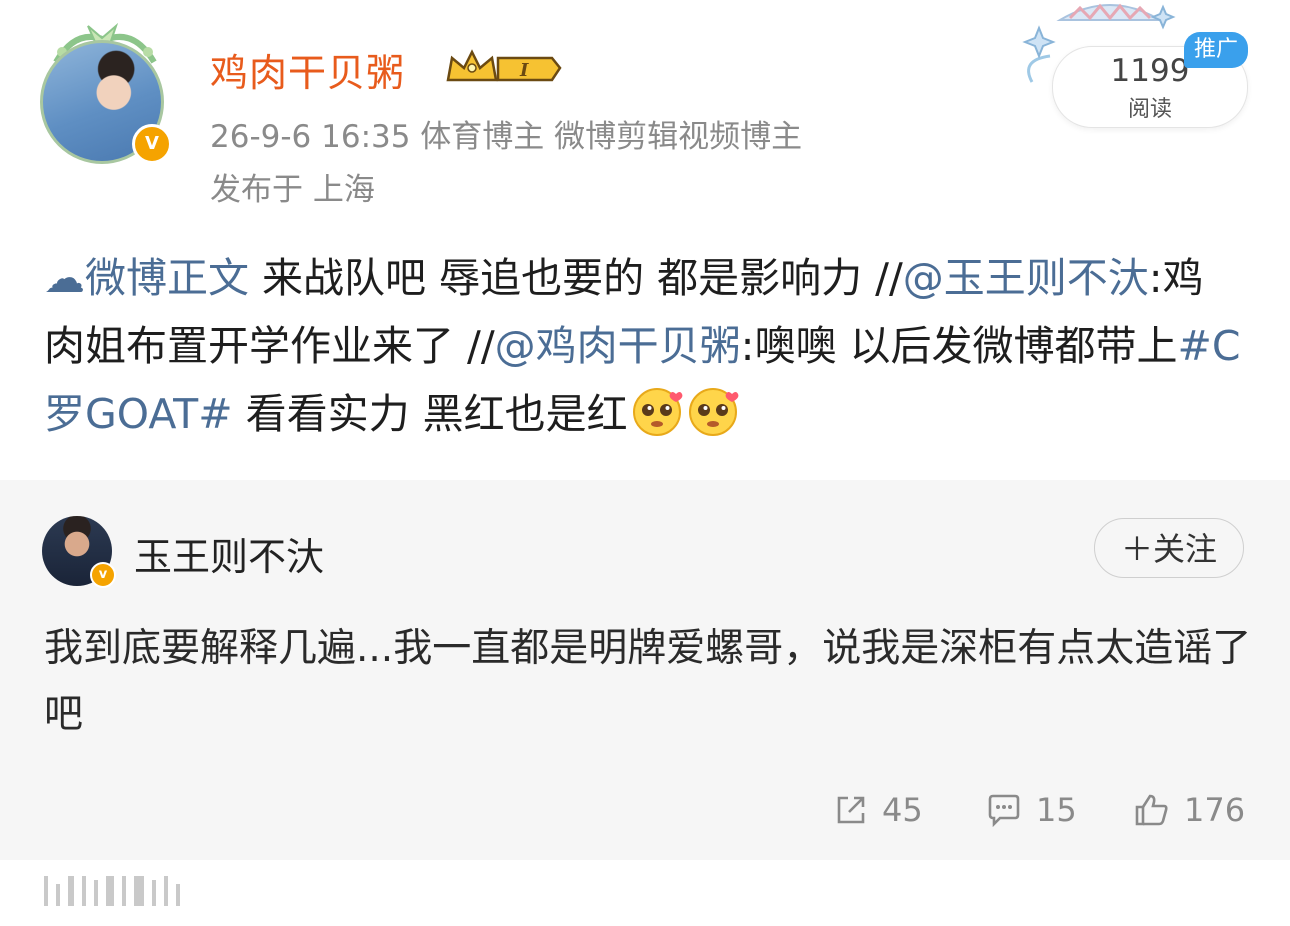 The image size is (1290, 926). What do you see at coordinates (105, 91) in the screenshot?
I see `author-avatar-frame: V` at bounding box center [105, 91].